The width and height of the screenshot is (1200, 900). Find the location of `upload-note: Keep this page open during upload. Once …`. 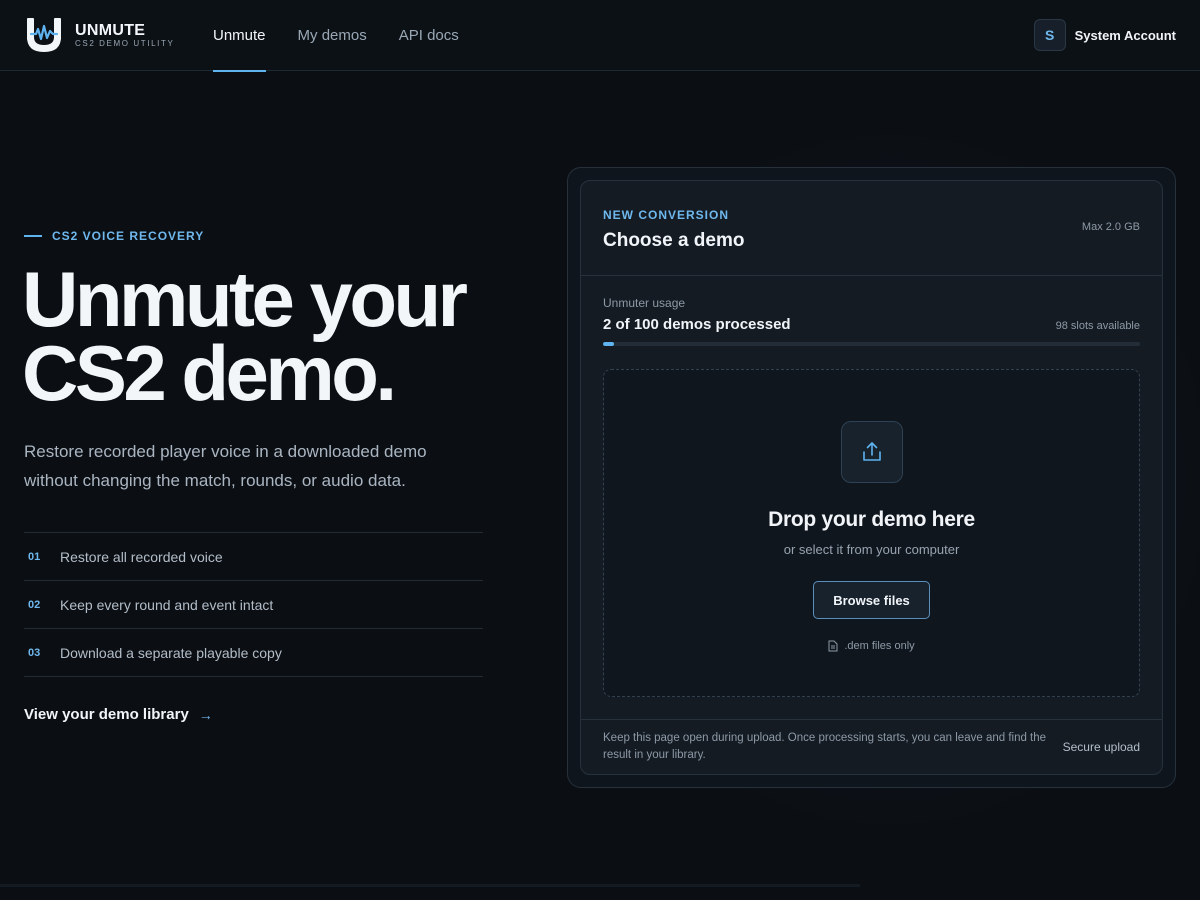

upload-note: Keep this page open during upload. Once … is located at coordinates (825, 746).